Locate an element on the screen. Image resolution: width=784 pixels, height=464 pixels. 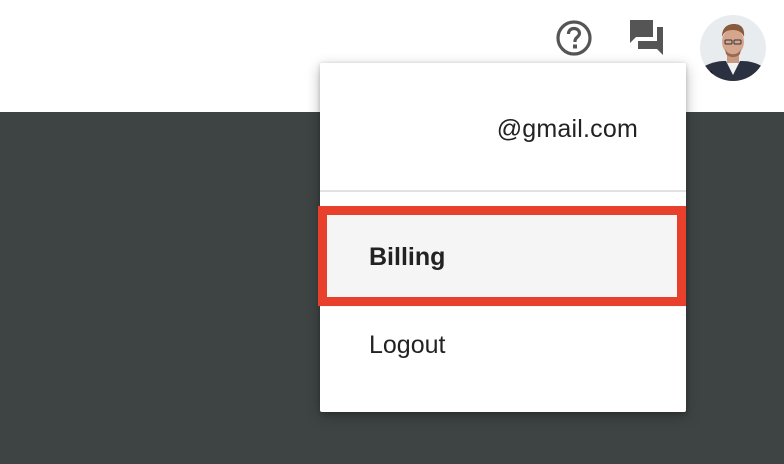
chat-button is located at coordinates (647, 38).